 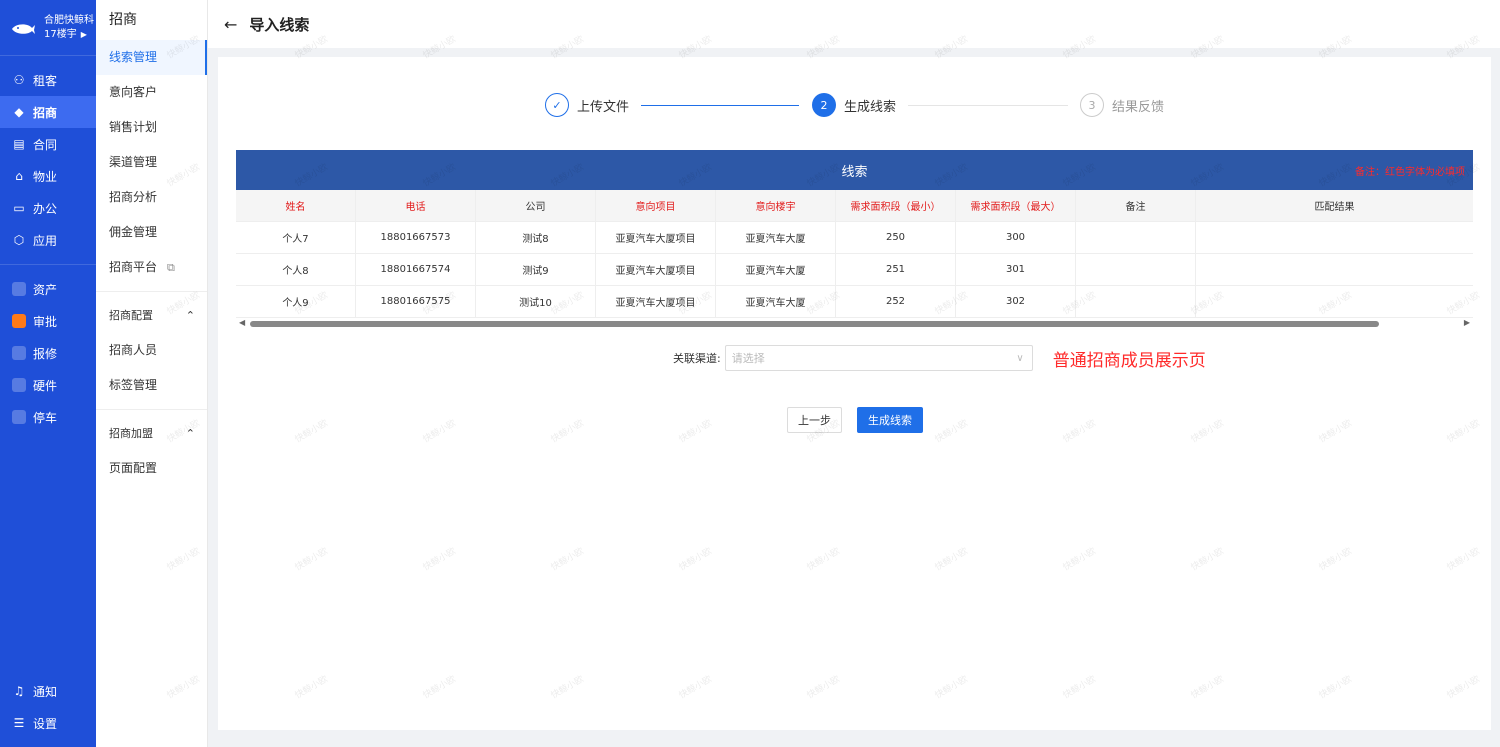 I want to click on hardware-icon, so click(x=19, y=385).